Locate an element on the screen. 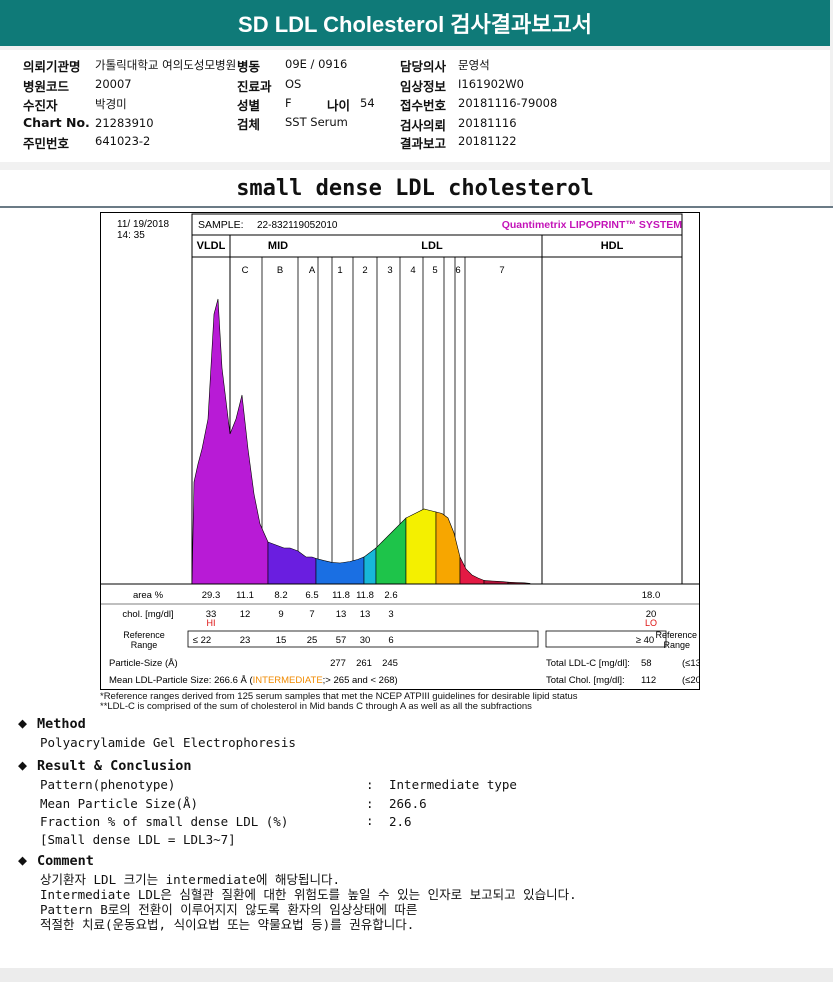 The height and width of the screenshot is (982, 833). test-request-label: 검사의뢰 is located at coordinates (423, 125).